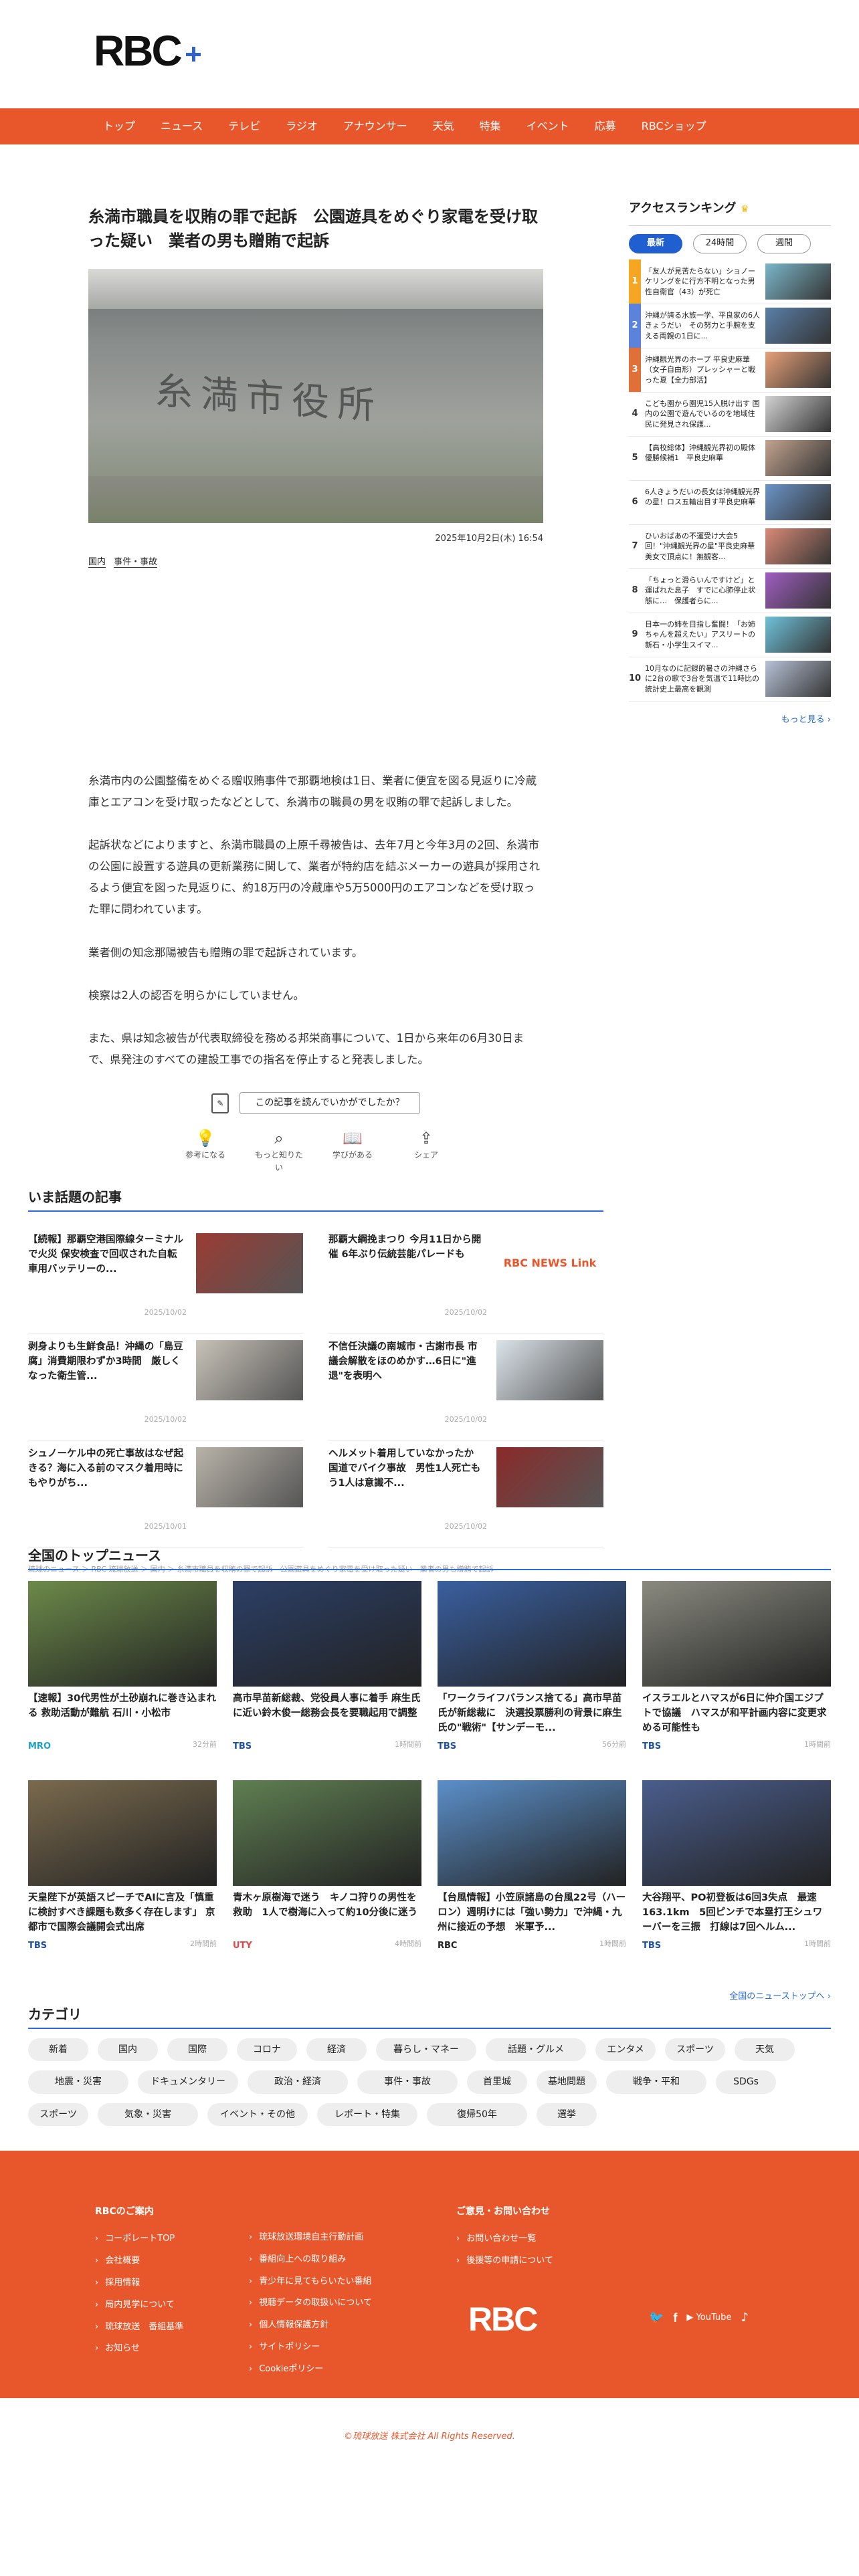 The height and width of the screenshot is (2576, 859). Describe the element at coordinates (78, 2082) in the screenshot. I see `category-chip: 地震・災害` at that location.